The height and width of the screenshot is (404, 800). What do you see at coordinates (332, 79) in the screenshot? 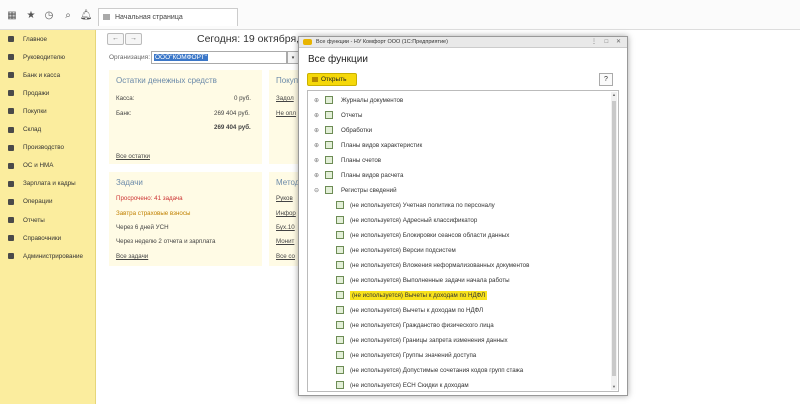
I see `open-button: Открыть` at bounding box center [332, 79].